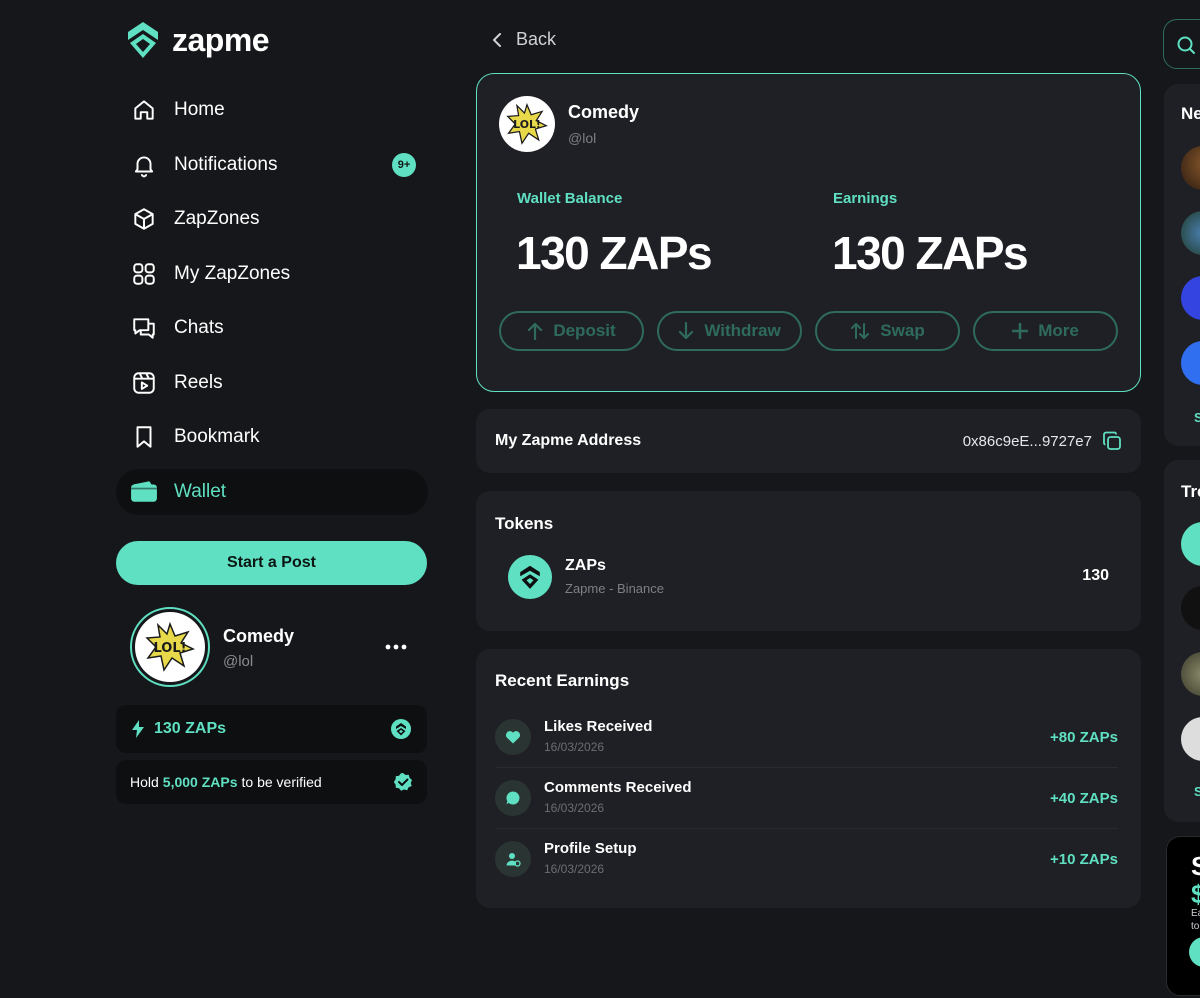  What do you see at coordinates (808, 561) in the screenshot?
I see `tokens-card: Tokens ZAPs Zapme - Binance 130` at bounding box center [808, 561].